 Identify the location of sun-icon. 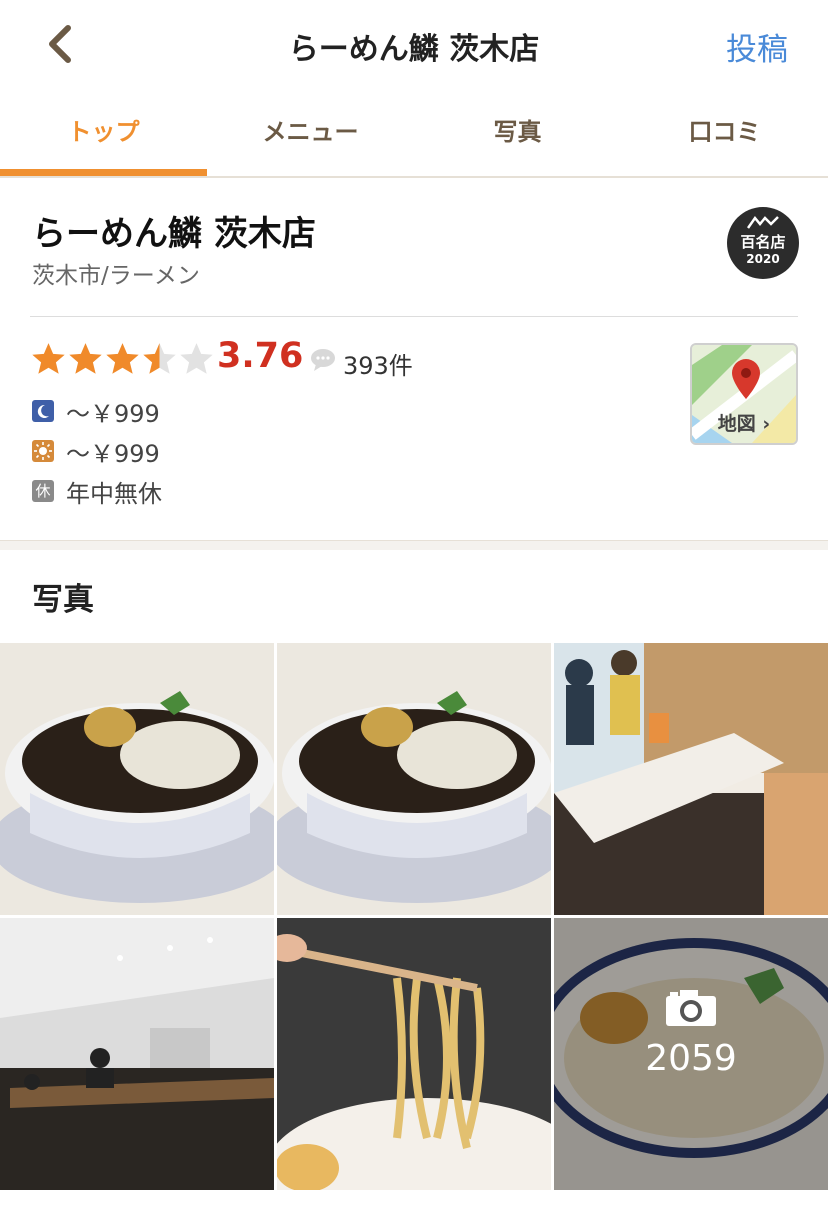
(43, 451).